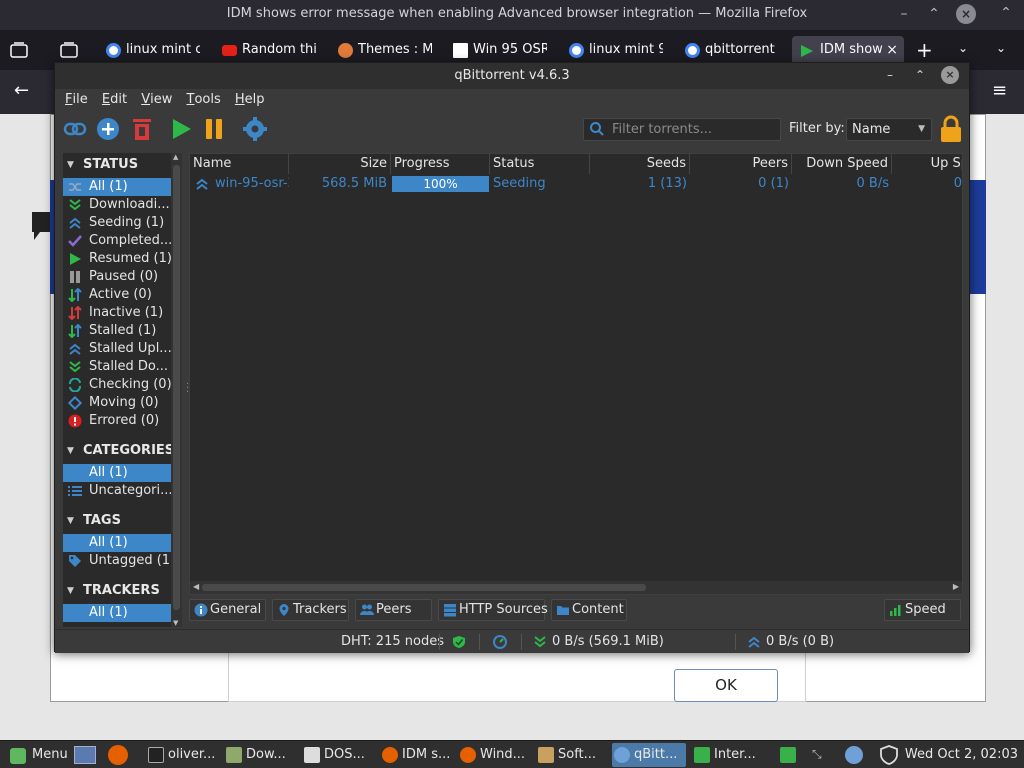  What do you see at coordinates (117, 165) in the screenshot?
I see `status-section-header: ▼ STATUS` at bounding box center [117, 165].